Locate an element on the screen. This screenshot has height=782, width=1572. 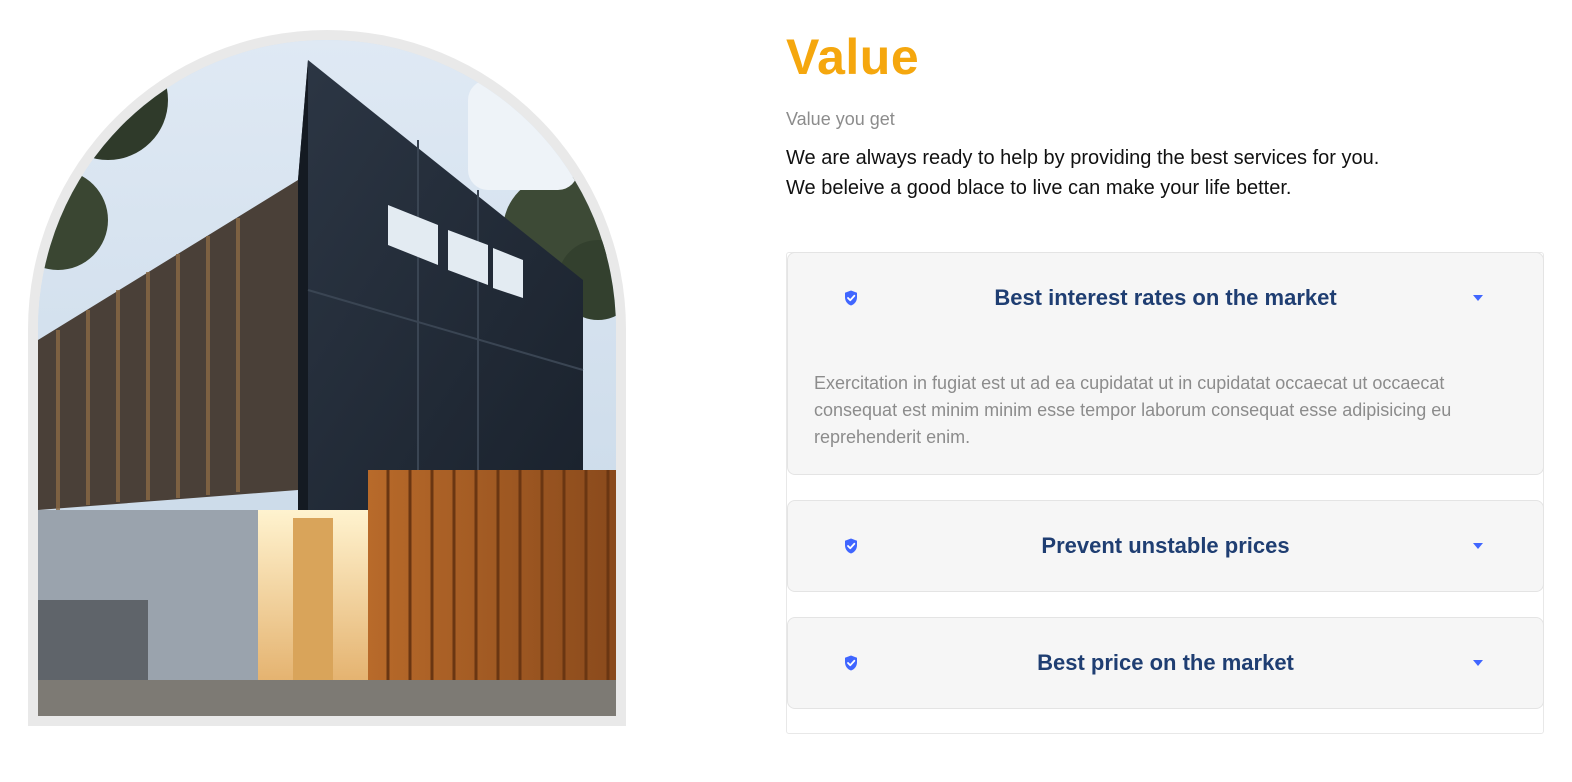
accordion-header-prevent-unstable-prices: Prevent unstable prices is located at coordinates (1165, 546).